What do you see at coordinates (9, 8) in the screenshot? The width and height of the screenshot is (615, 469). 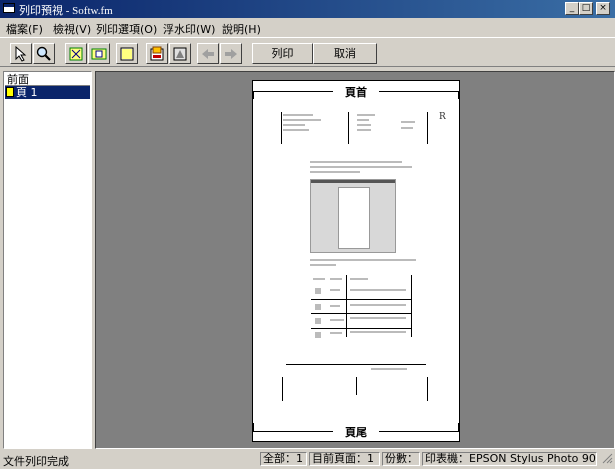 I see `app-icon` at bounding box center [9, 8].